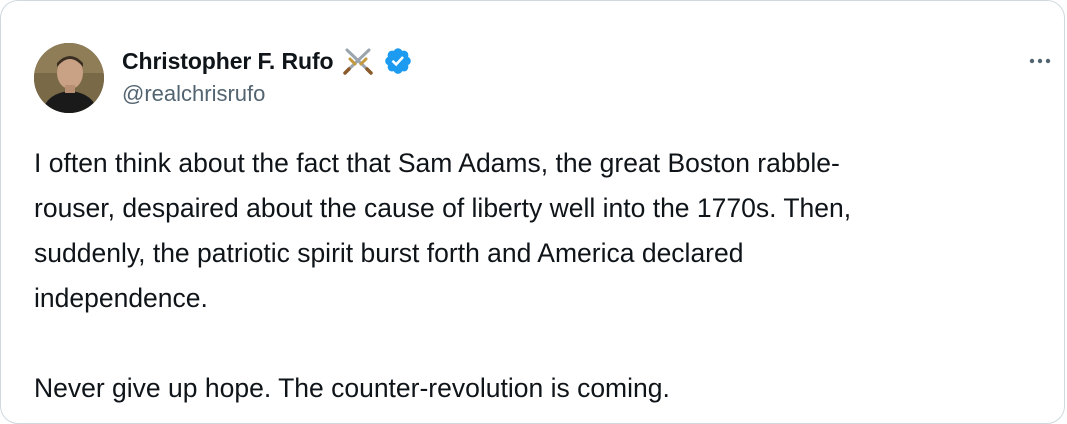 Image resolution: width=1067 pixels, height=424 pixels. I want to click on more-options-button, so click(1040, 61).